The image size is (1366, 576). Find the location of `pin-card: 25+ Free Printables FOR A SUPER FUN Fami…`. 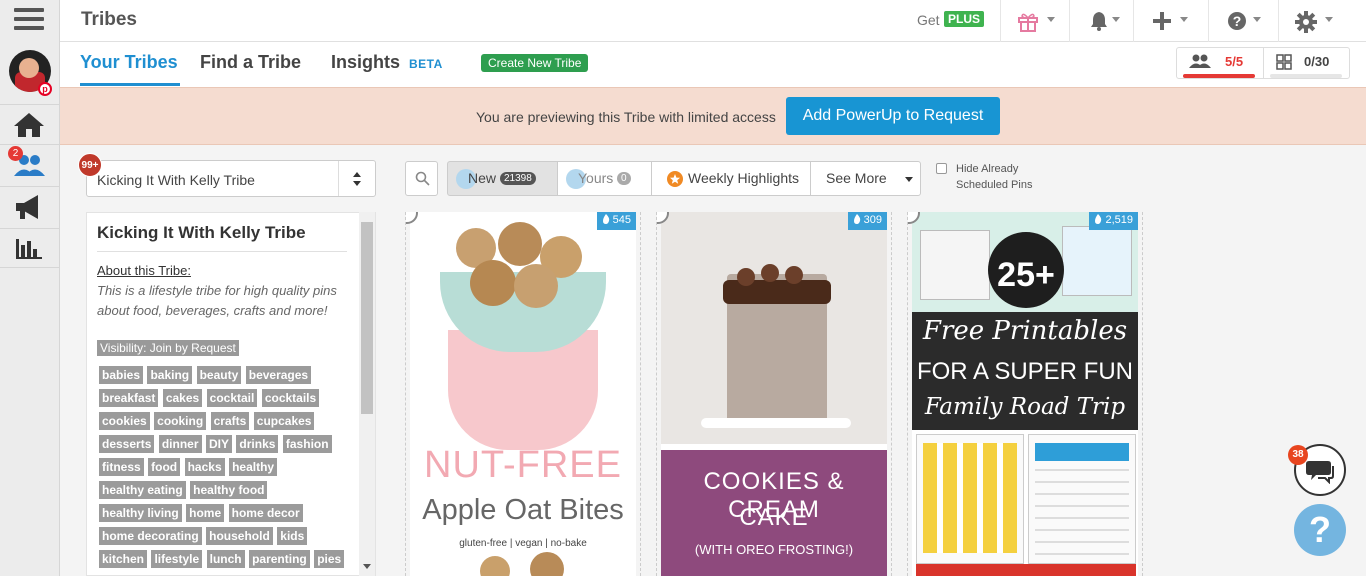

pin-card: 25+ Free Printables FOR A SUPER FUN Fami… is located at coordinates (1025, 394).